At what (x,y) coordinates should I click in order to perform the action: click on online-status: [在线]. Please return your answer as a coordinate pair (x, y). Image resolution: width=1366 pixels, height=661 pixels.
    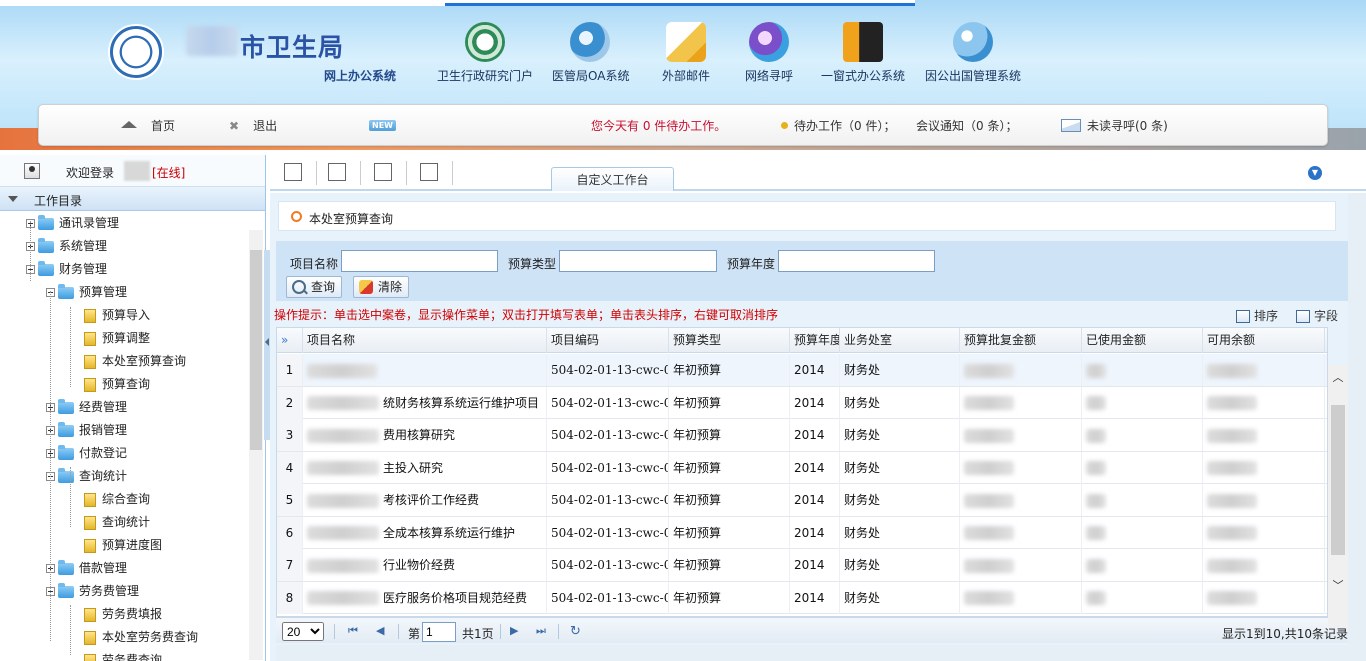
    Looking at the image, I should click on (169, 173).